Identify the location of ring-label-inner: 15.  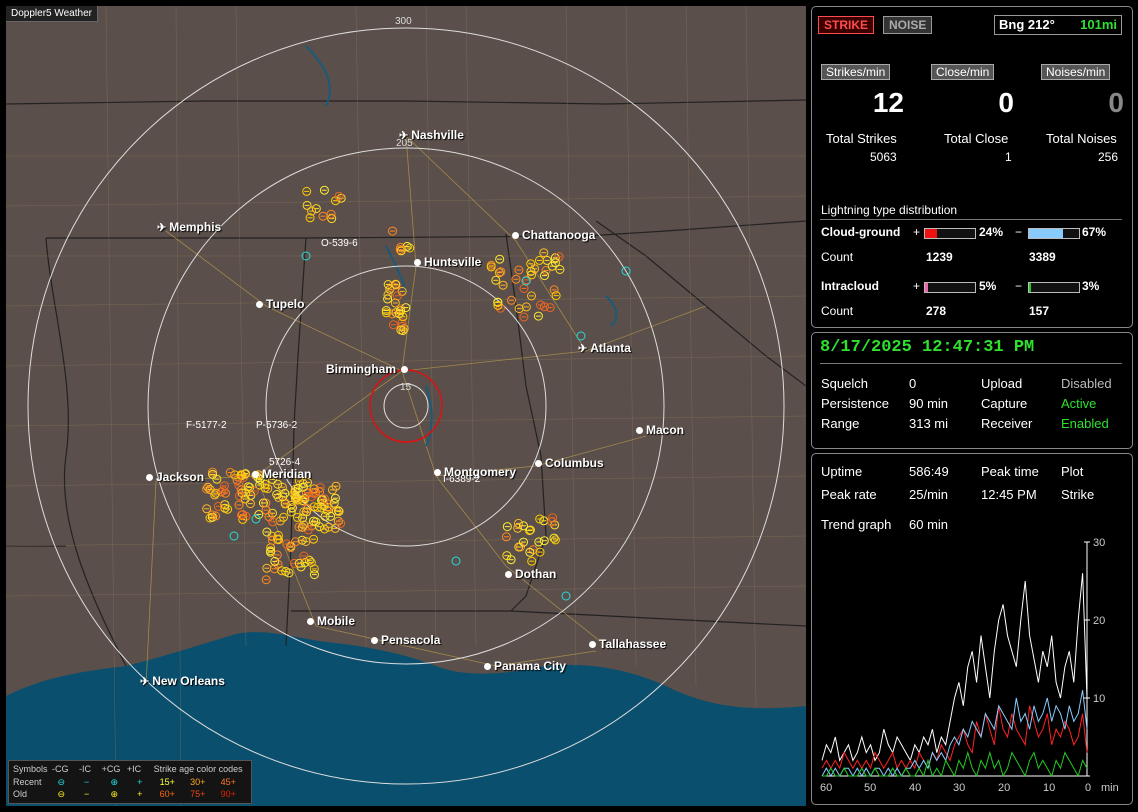
(406, 387).